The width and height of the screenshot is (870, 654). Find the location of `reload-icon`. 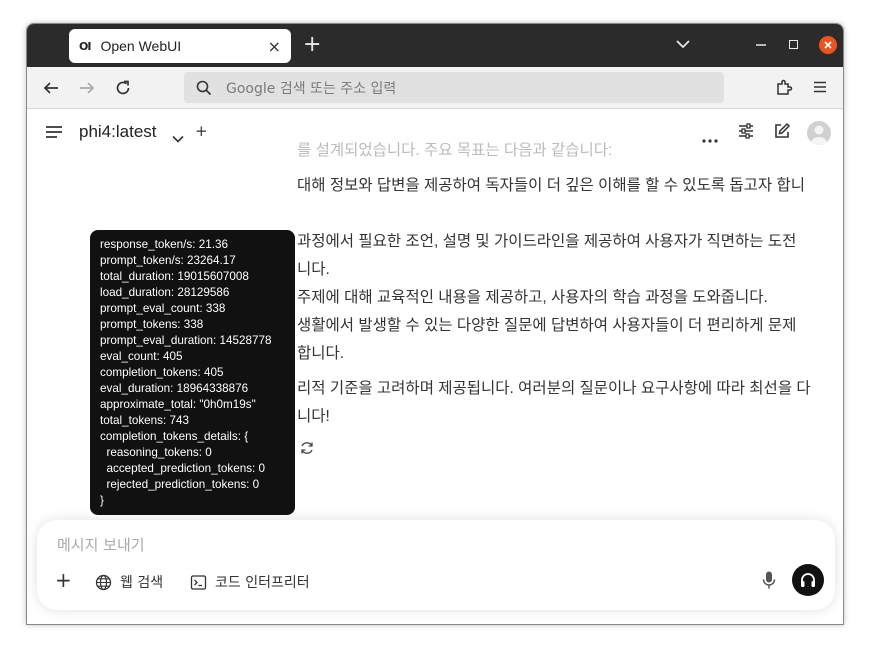

reload-icon is located at coordinates (123, 88).